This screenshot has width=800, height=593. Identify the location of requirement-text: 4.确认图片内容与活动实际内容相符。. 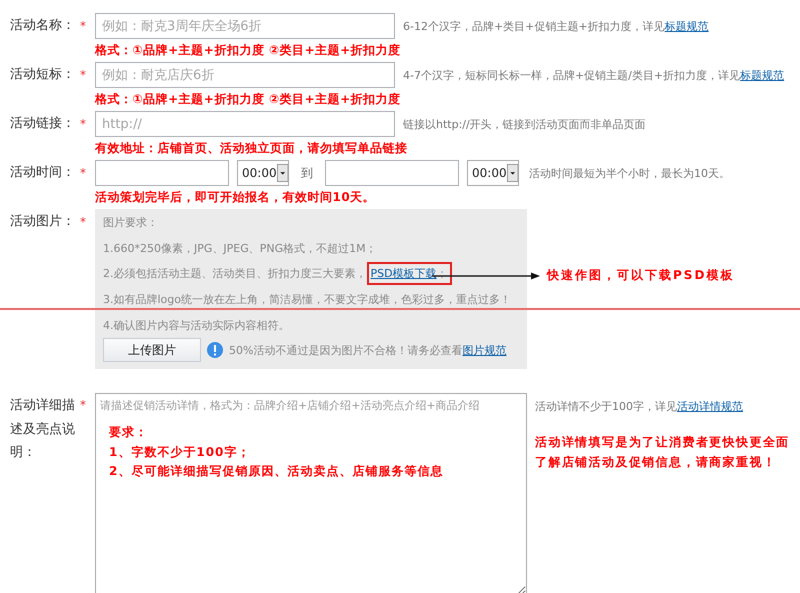
(196, 326).